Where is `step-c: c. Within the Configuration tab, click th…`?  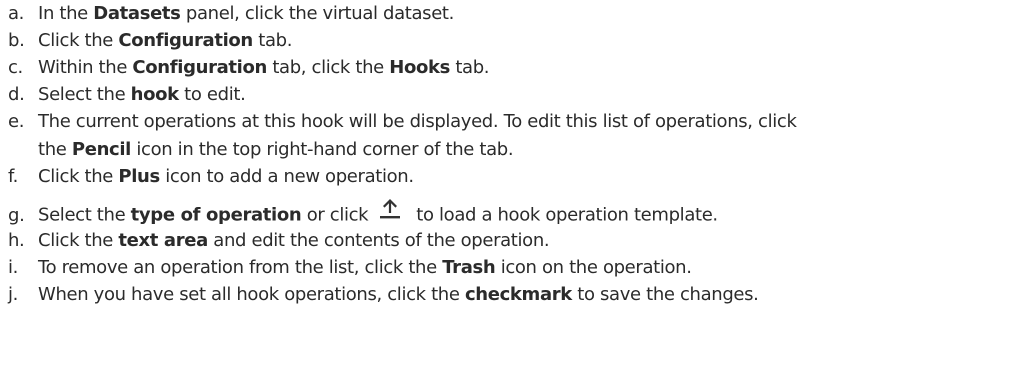
step-c: c. Within the Configuration tab, click th… is located at coordinates (514, 68).